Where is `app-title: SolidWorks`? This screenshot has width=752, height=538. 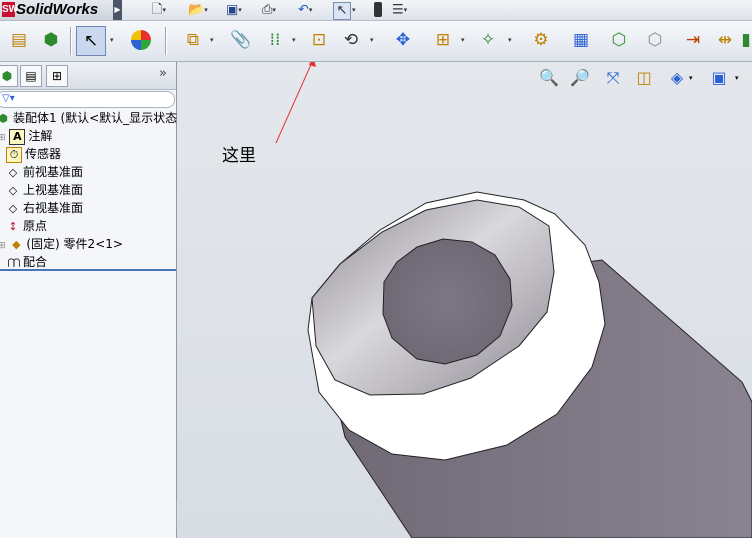
app-title: SolidWorks is located at coordinates (57, 9).